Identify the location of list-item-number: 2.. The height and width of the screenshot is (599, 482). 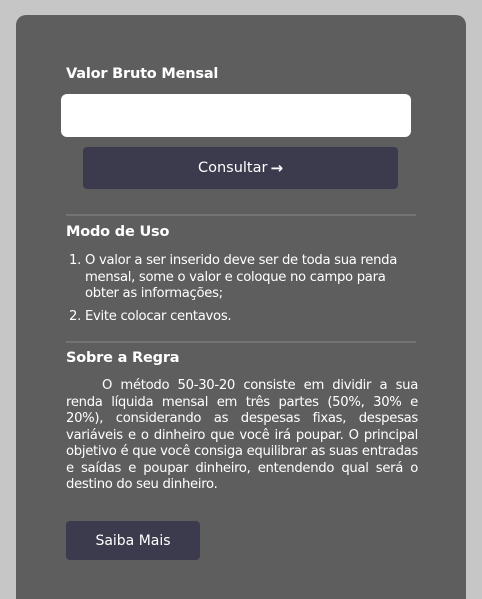
(75, 316).